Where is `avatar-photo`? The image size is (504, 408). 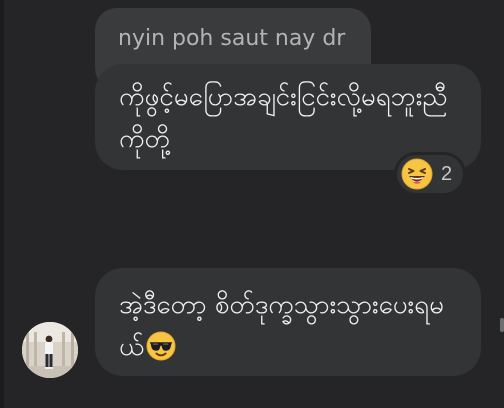 avatar-photo is located at coordinates (50, 350).